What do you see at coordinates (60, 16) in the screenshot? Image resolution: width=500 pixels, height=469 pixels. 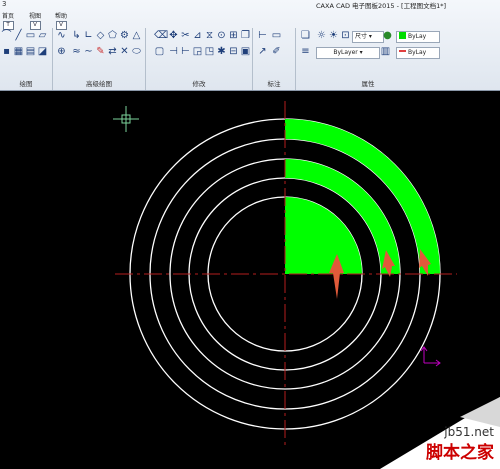 I see `tab-help-label: 帮助` at bounding box center [60, 16].